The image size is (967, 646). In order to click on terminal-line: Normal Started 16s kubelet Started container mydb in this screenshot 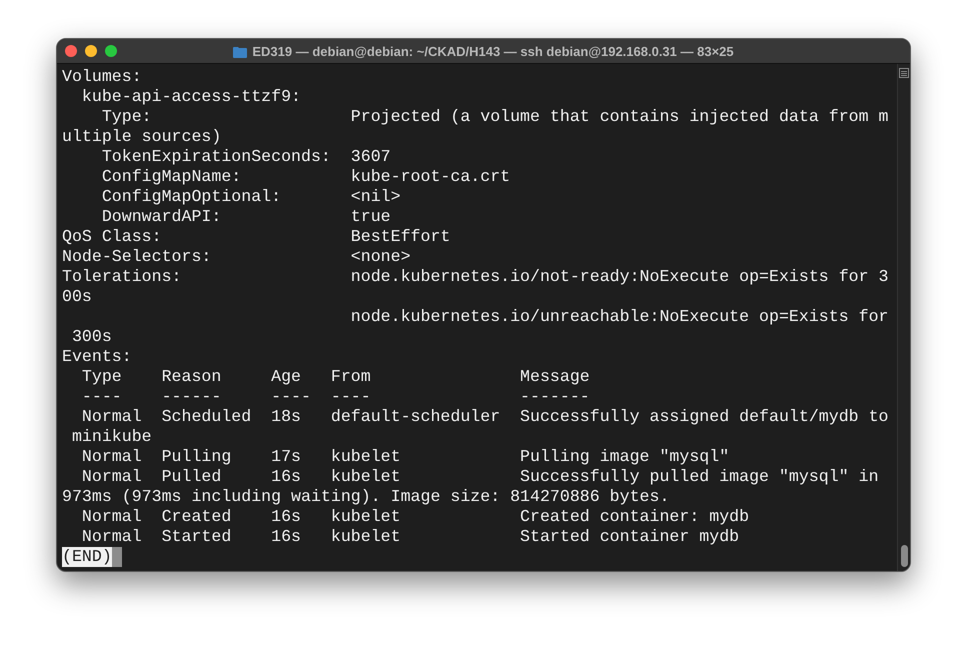, I will do `click(410, 537)`.